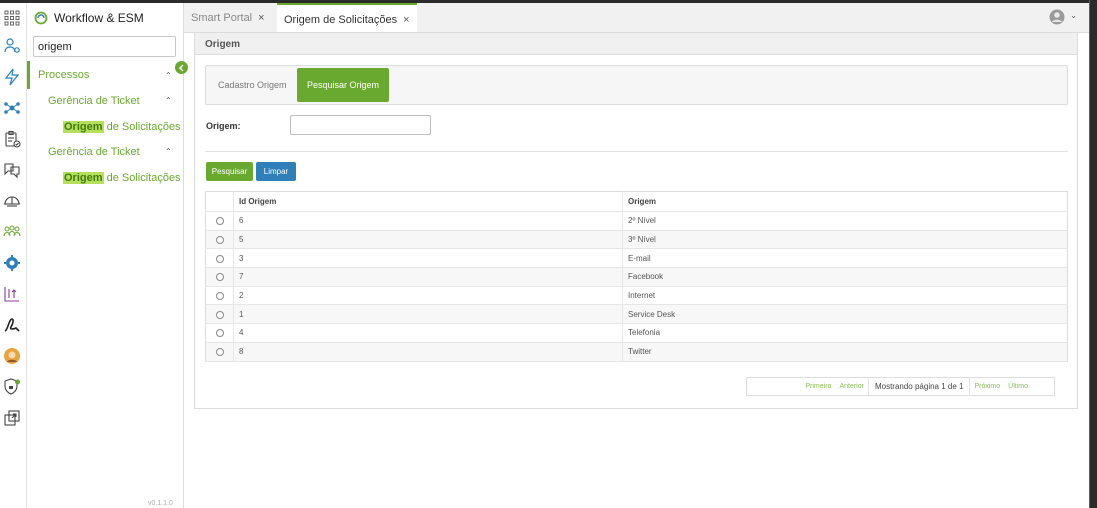  What do you see at coordinates (845, 221) in the screenshot?
I see `cell-origem: 2º Nível` at bounding box center [845, 221].